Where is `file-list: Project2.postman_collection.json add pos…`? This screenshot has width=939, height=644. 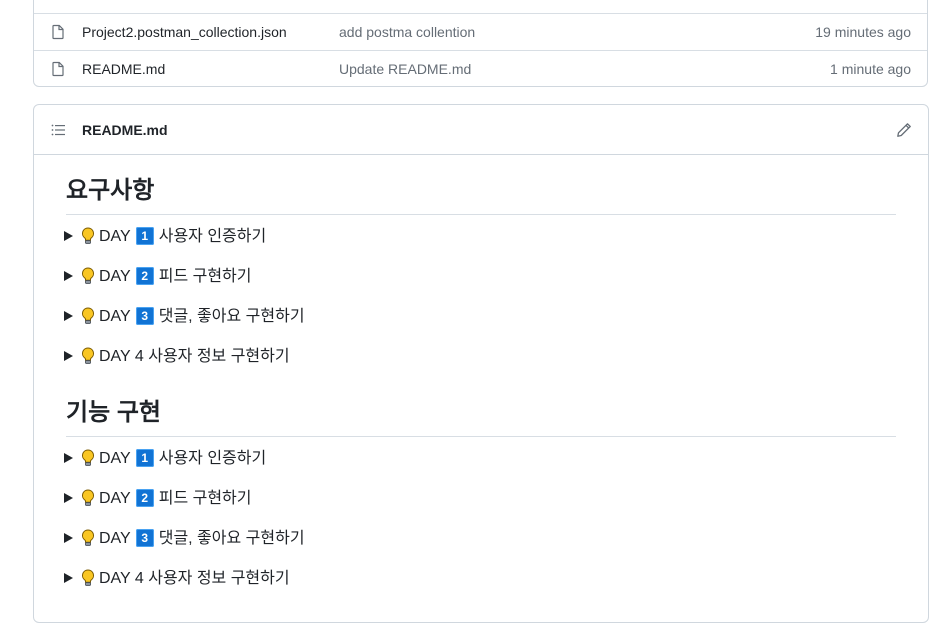 file-list: Project2.postman_collection.json add pos… is located at coordinates (480, 43).